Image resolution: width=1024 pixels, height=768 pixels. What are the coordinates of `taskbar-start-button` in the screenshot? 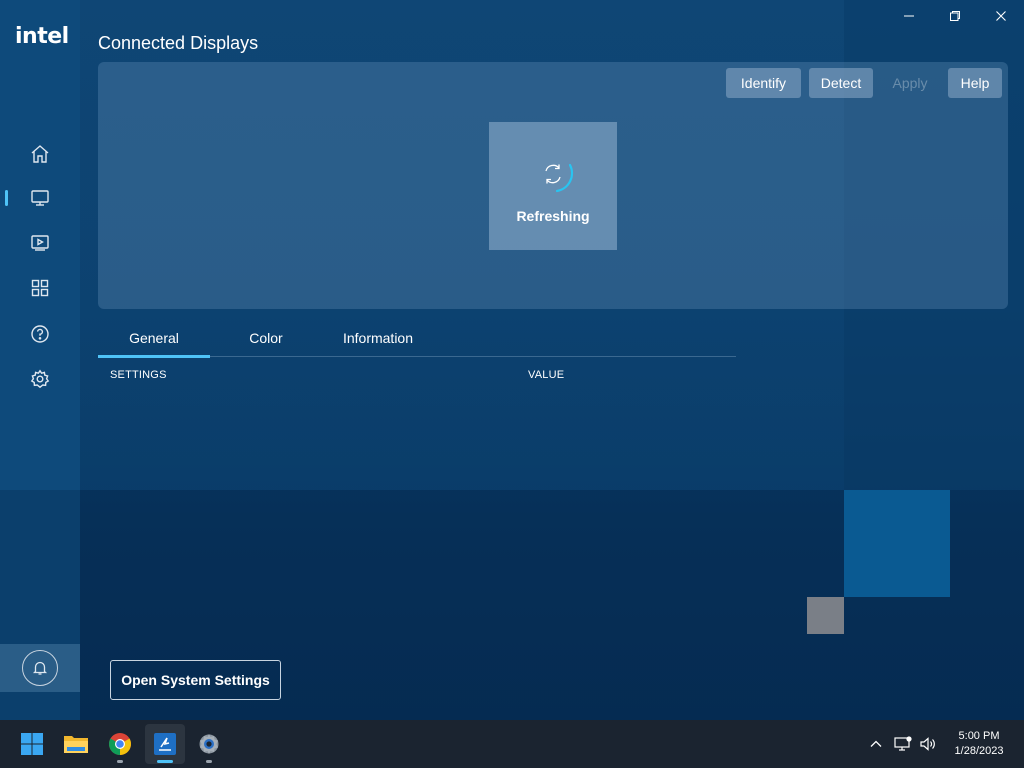 It's located at (32, 744).